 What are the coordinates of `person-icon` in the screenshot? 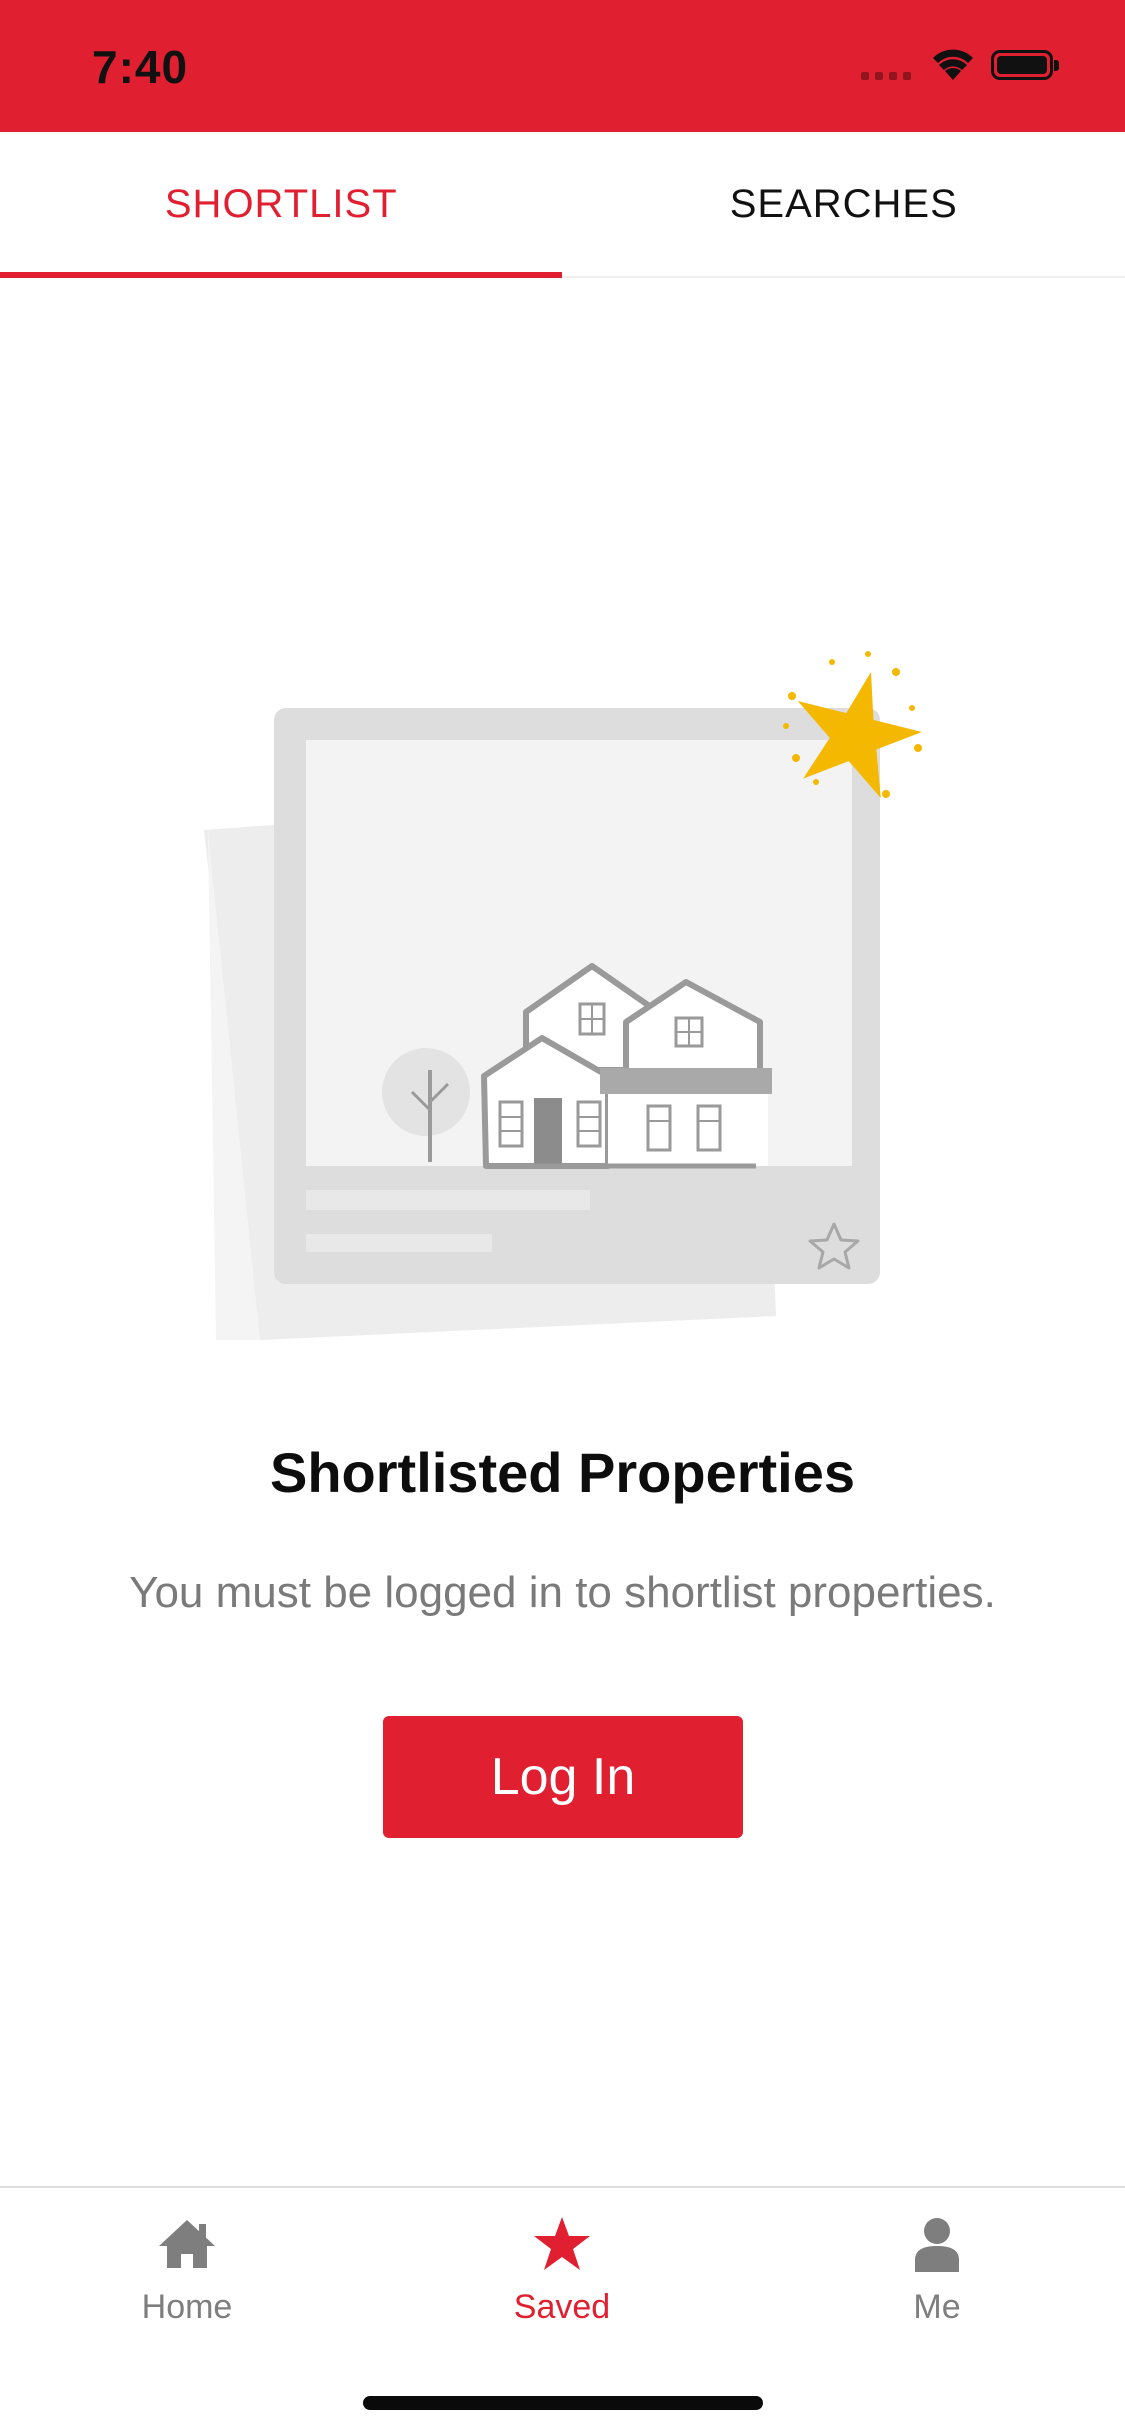 It's located at (937, 2245).